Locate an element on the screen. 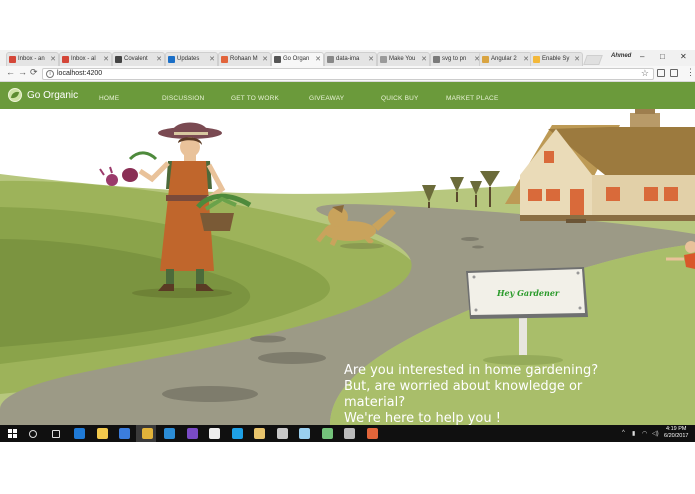  tab-label: Inbox - an is located at coordinates (31, 59).